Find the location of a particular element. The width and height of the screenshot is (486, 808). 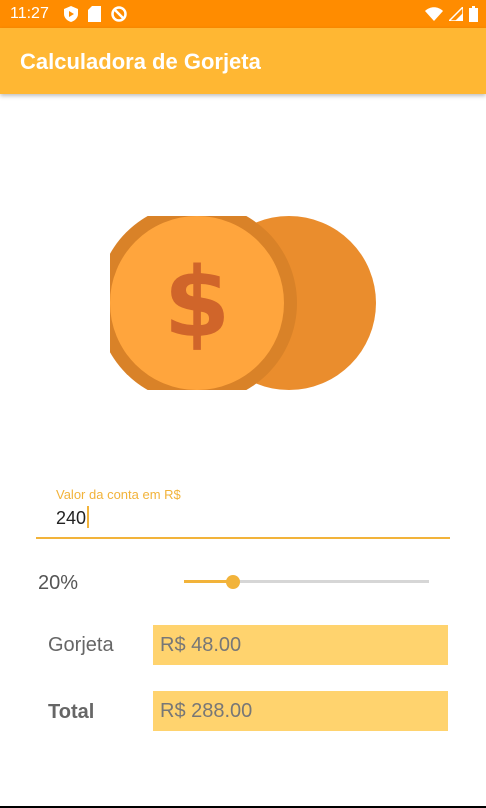

wifi-icon is located at coordinates (434, 16).